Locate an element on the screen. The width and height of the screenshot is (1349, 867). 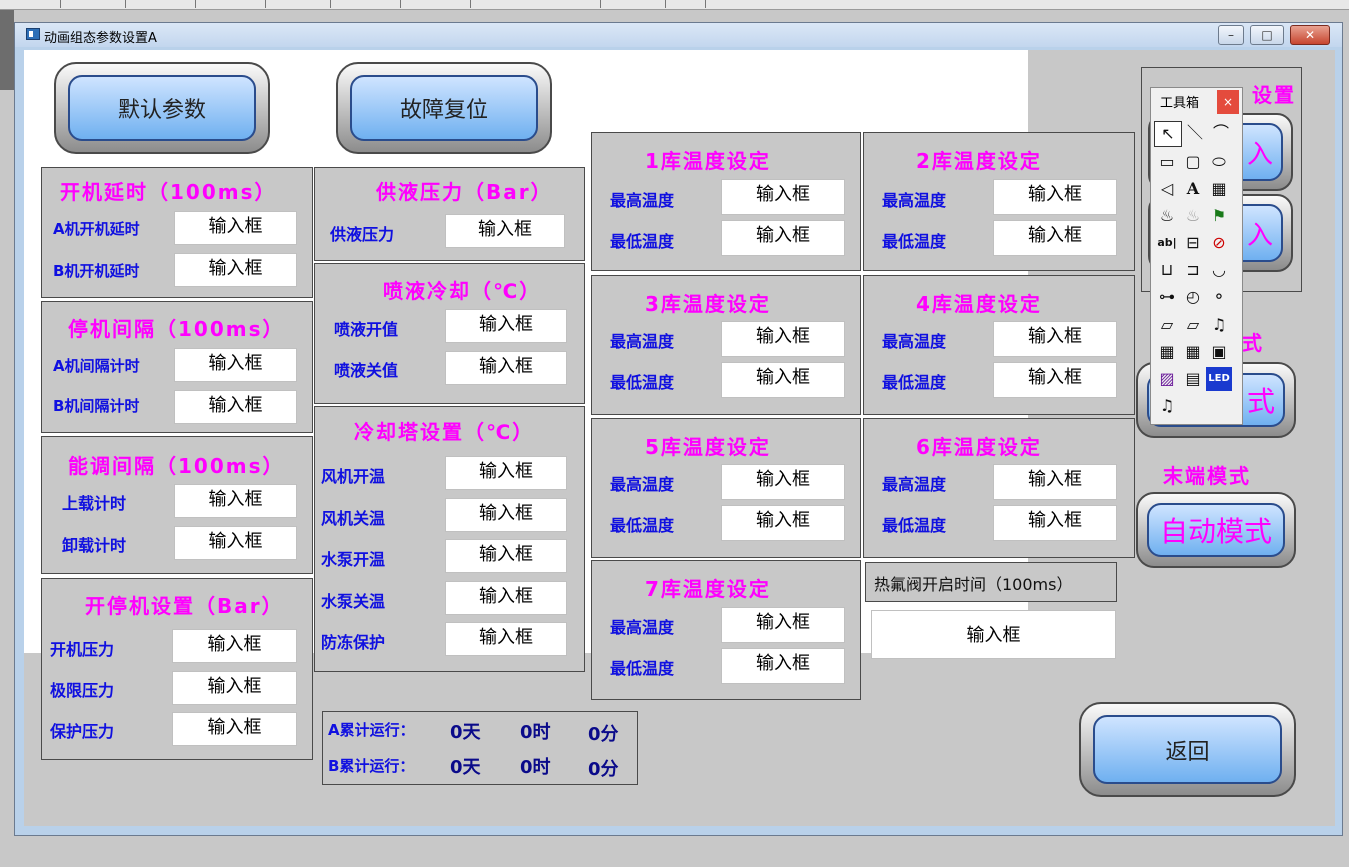
spray-off-input: 输入框 is located at coordinates (506, 368).